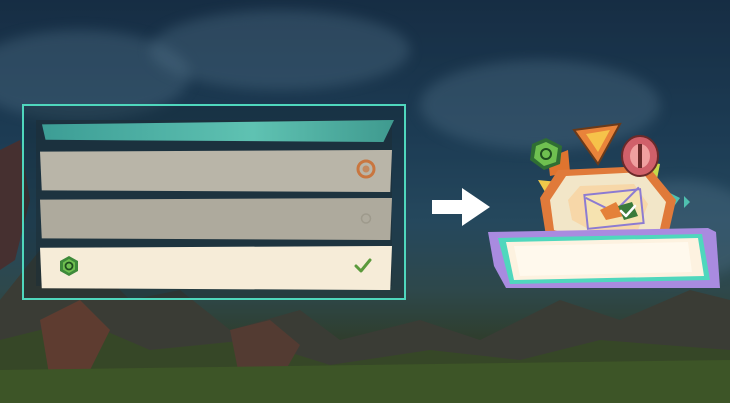 The height and width of the screenshot is (403, 730). Describe the element at coordinates (216, 268) in the screenshot. I see `quest-row-3-completed` at that location.